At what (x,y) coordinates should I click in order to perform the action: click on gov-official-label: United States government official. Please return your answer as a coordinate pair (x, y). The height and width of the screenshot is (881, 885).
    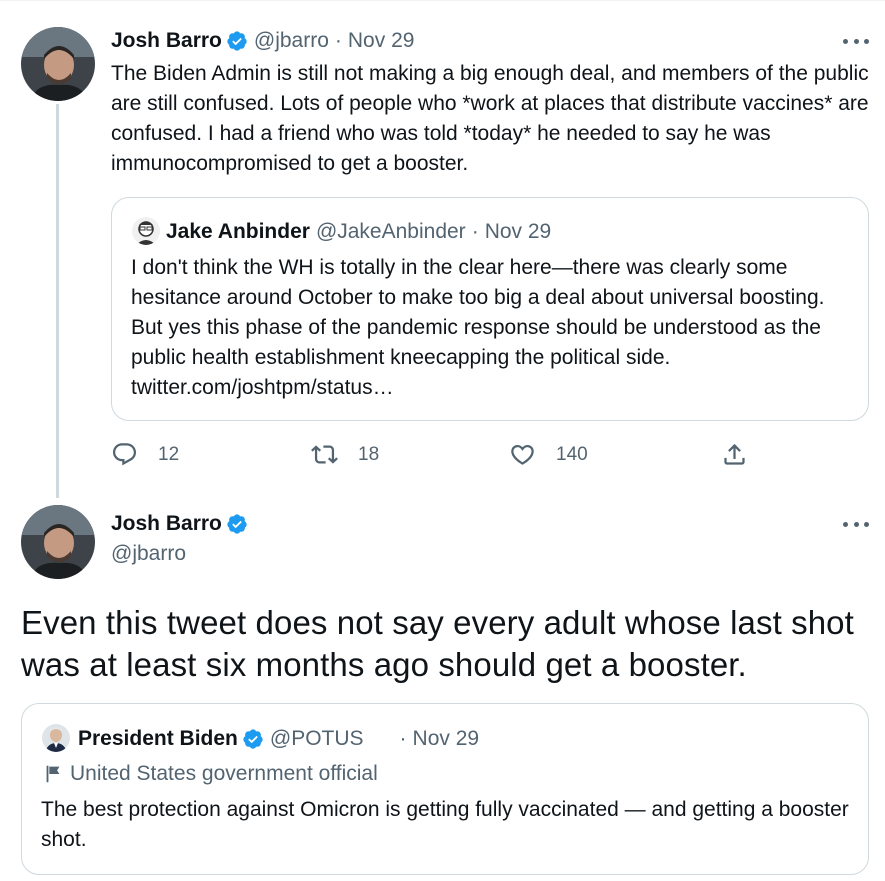
    Looking at the image, I should click on (210, 774).